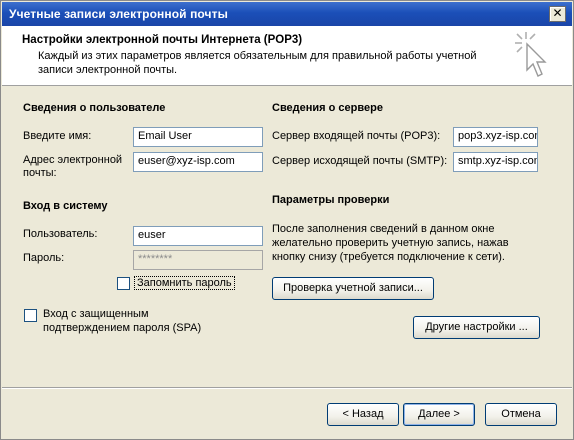 This screenshot has height=440, width=574. Describe the element at coordinates (118, 14) in the screenshot. I see `window-title: Учетные записи электронной почты` at that location.